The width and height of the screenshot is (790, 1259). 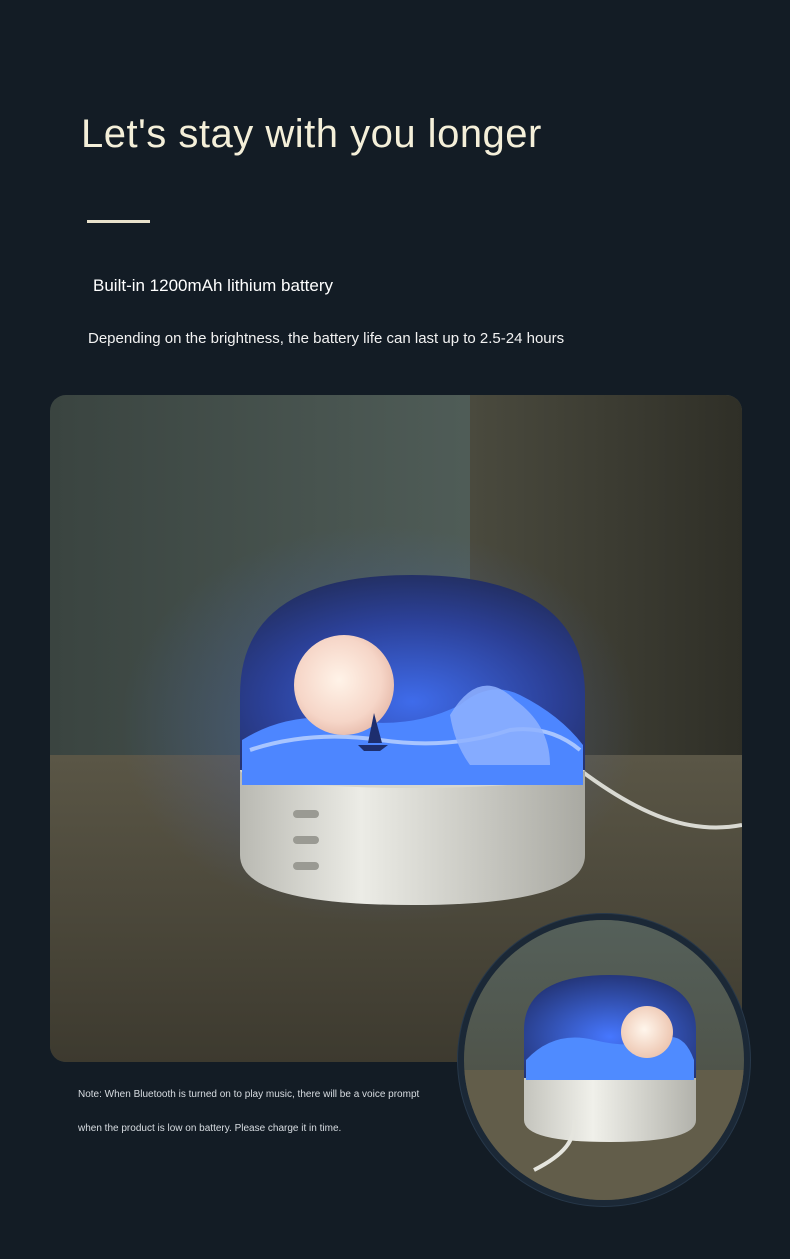 What do you see at coordinates (213, 285) in the screenshot?
I see `battery-spec: Built-in 1200mAh lithium battery` at bounding box center [213, 285].